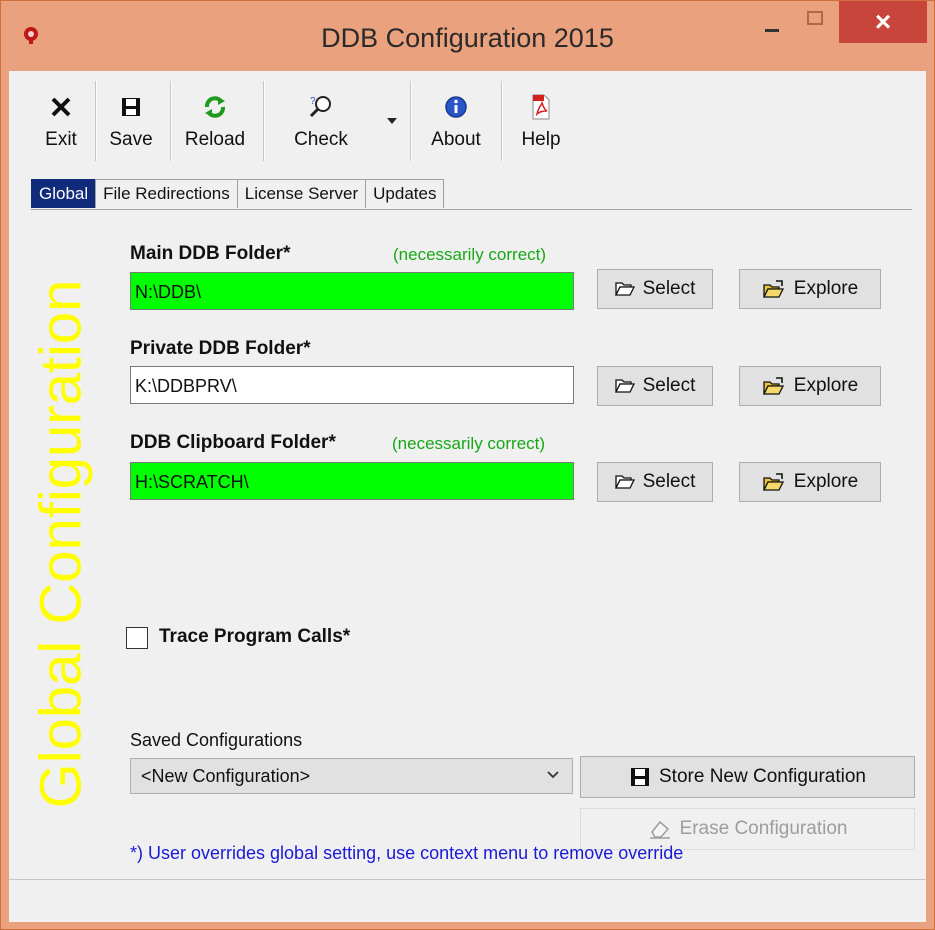  I want to click on clipboard-folder-select-button: Select, so click(655, 482).